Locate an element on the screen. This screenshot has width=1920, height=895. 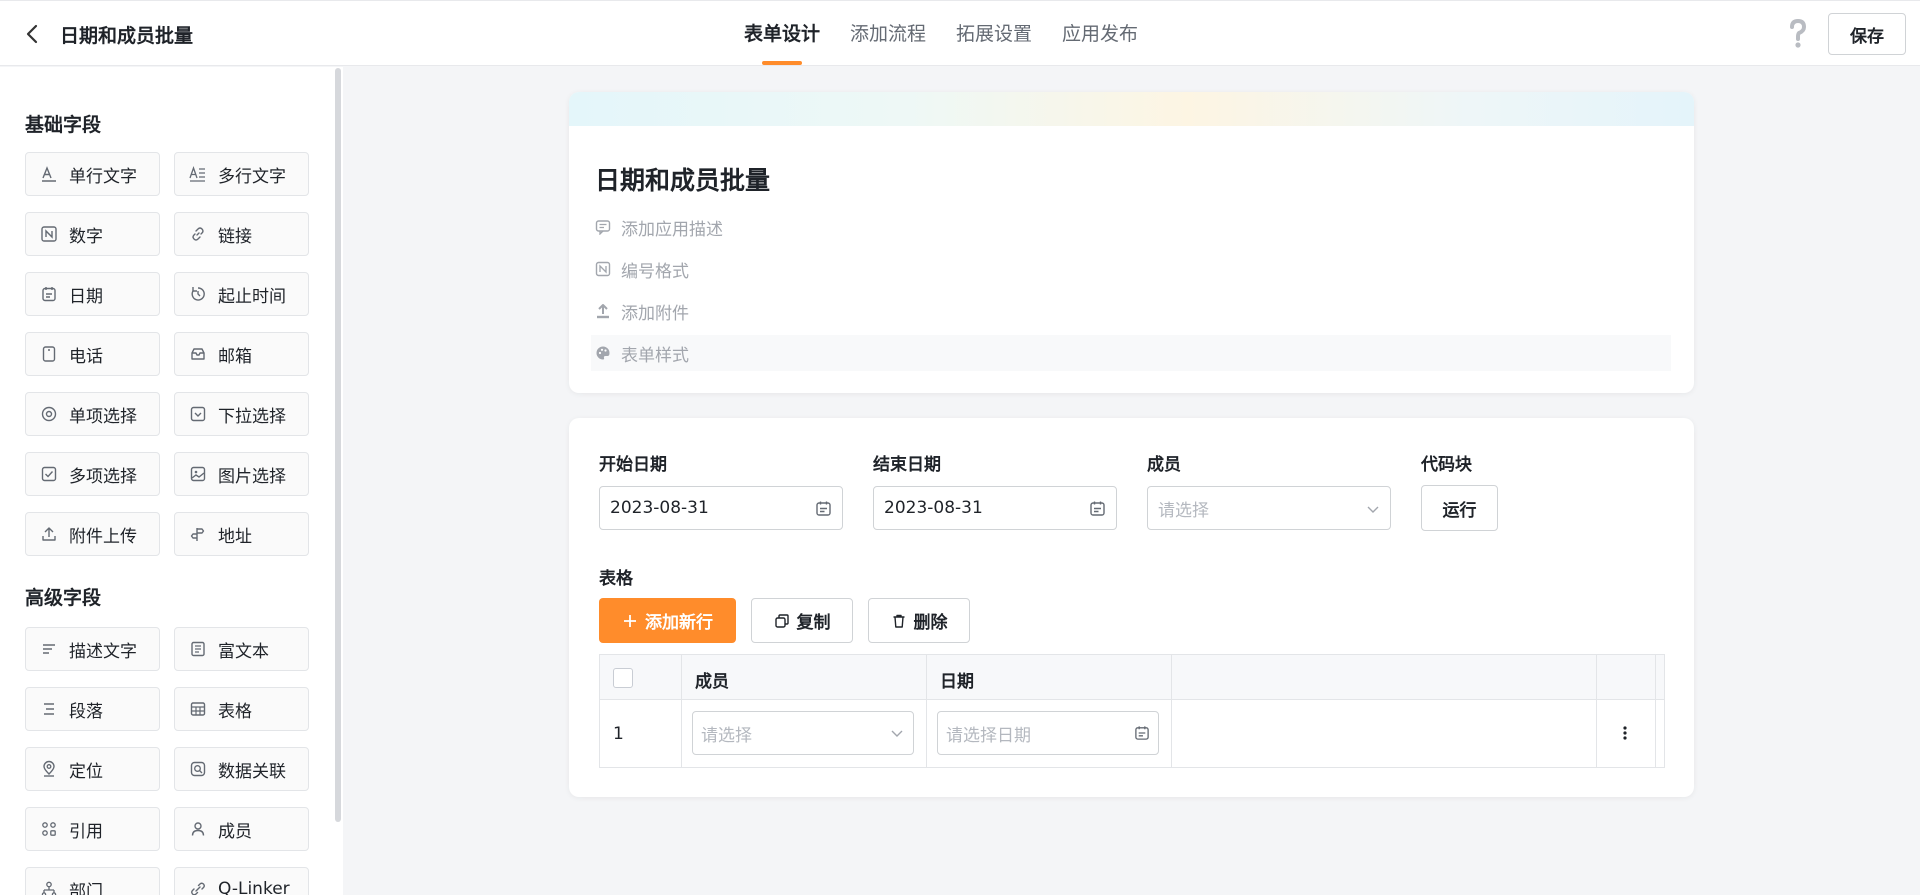
main-tabs: 表单设计 添加流程 拓展设置 应用发布 is located at coordinates (956, 34).